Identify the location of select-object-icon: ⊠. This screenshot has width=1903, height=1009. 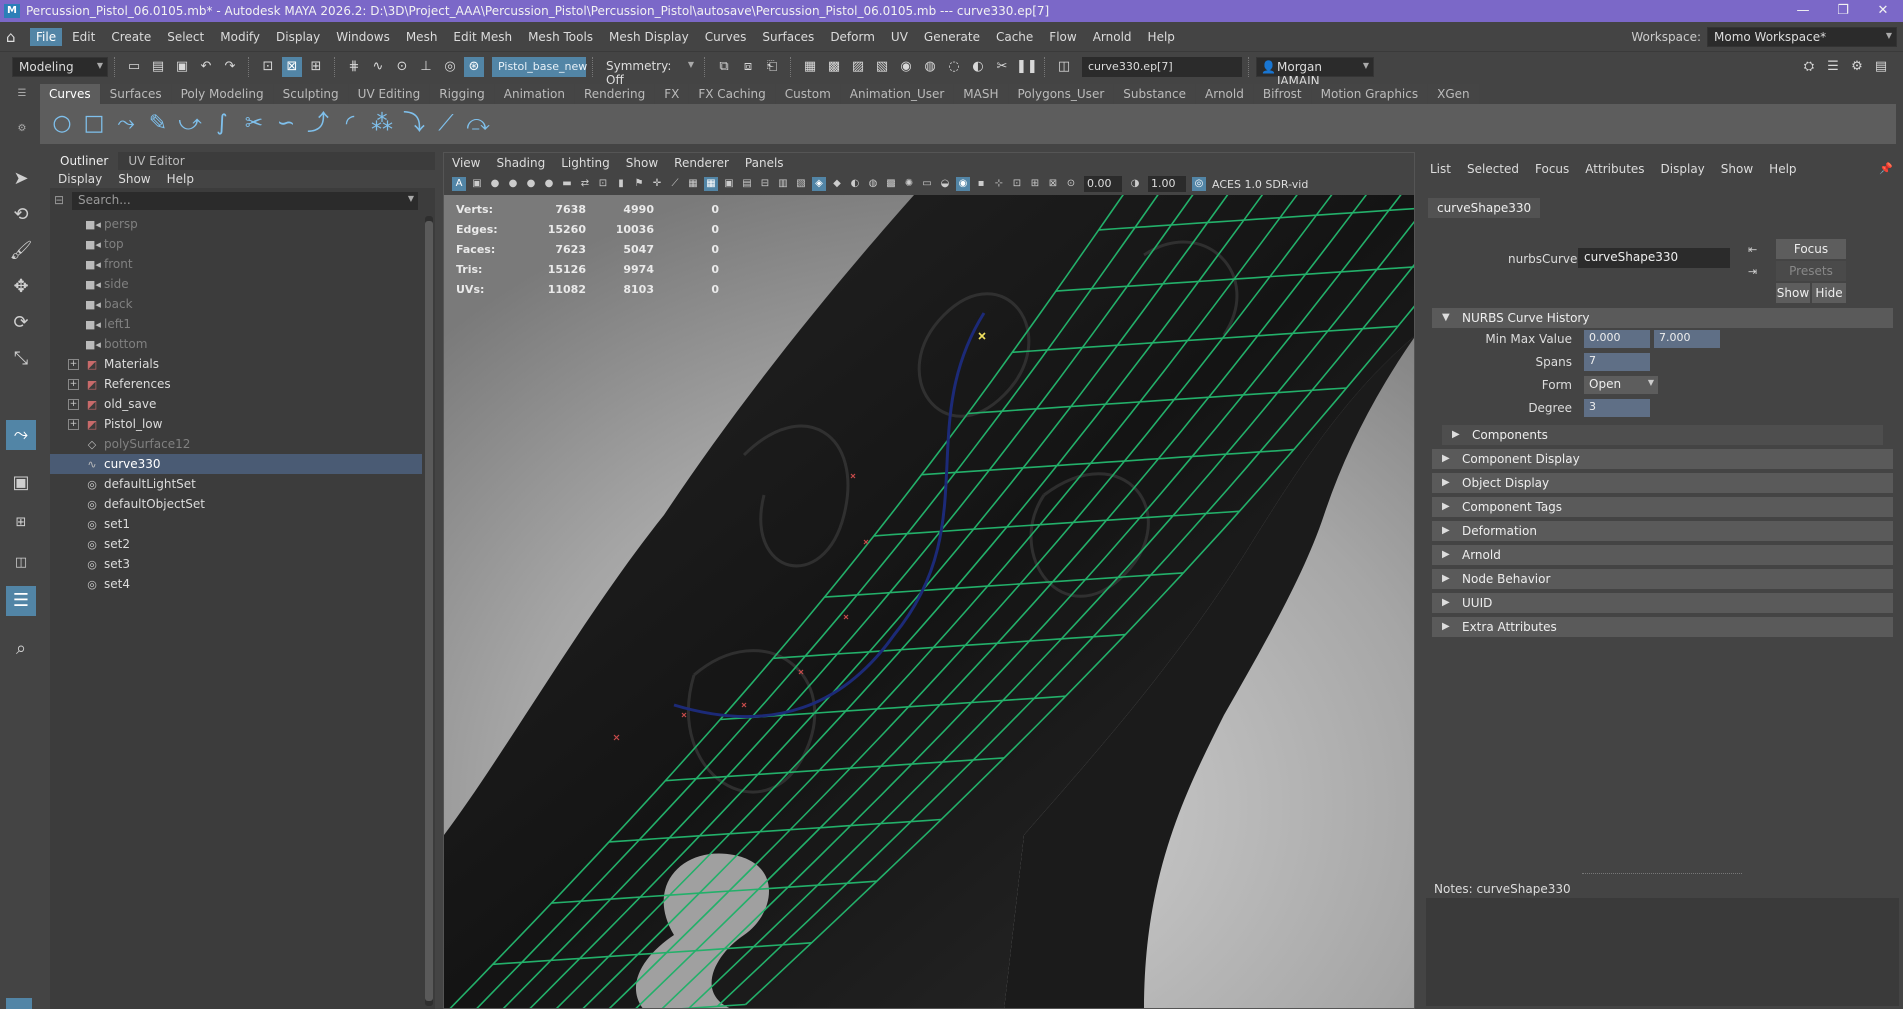
(292, 67).